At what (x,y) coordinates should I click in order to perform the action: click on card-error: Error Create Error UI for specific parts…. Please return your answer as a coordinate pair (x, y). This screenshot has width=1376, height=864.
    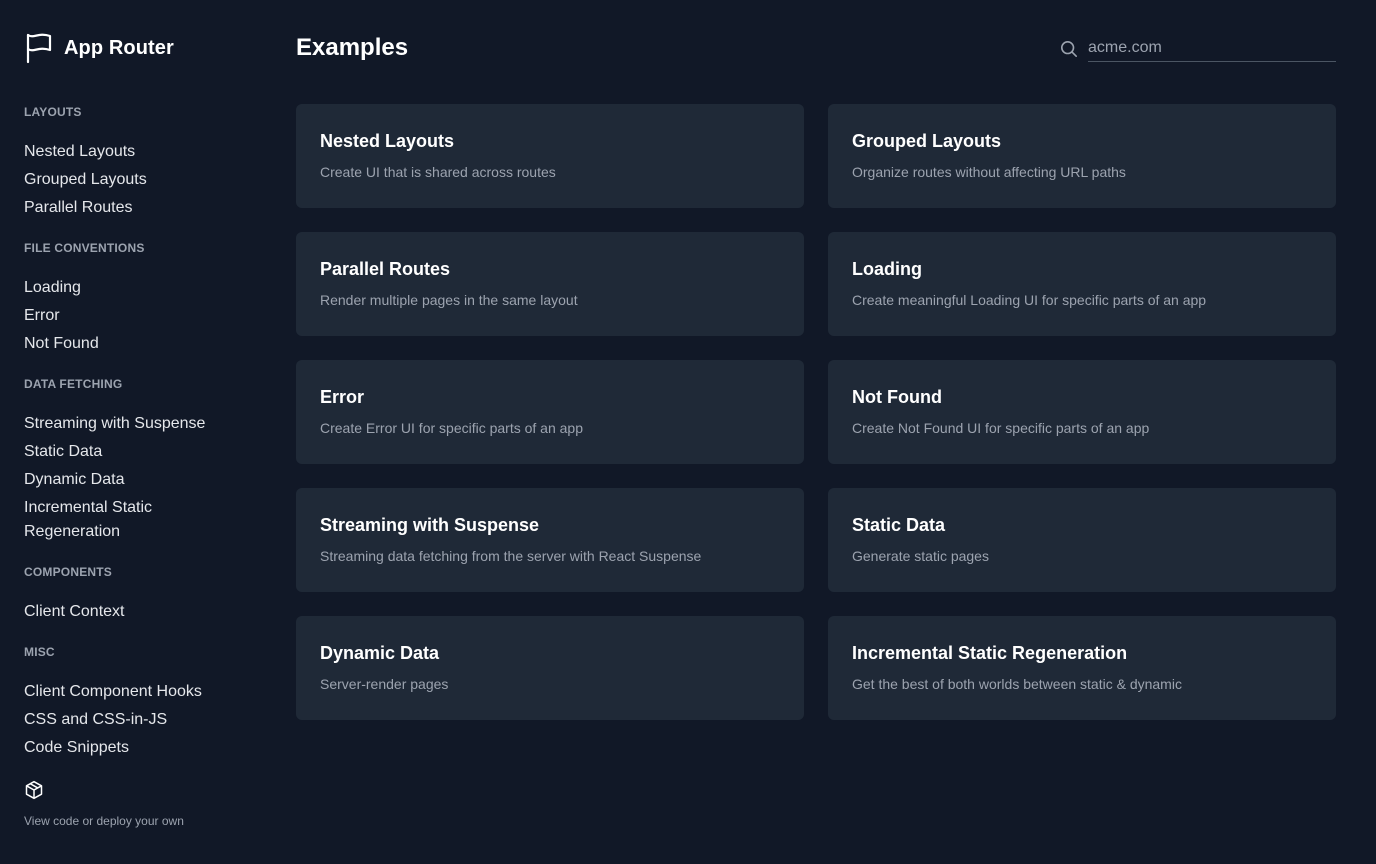
    Looking at the image, I should click on (550, 412).